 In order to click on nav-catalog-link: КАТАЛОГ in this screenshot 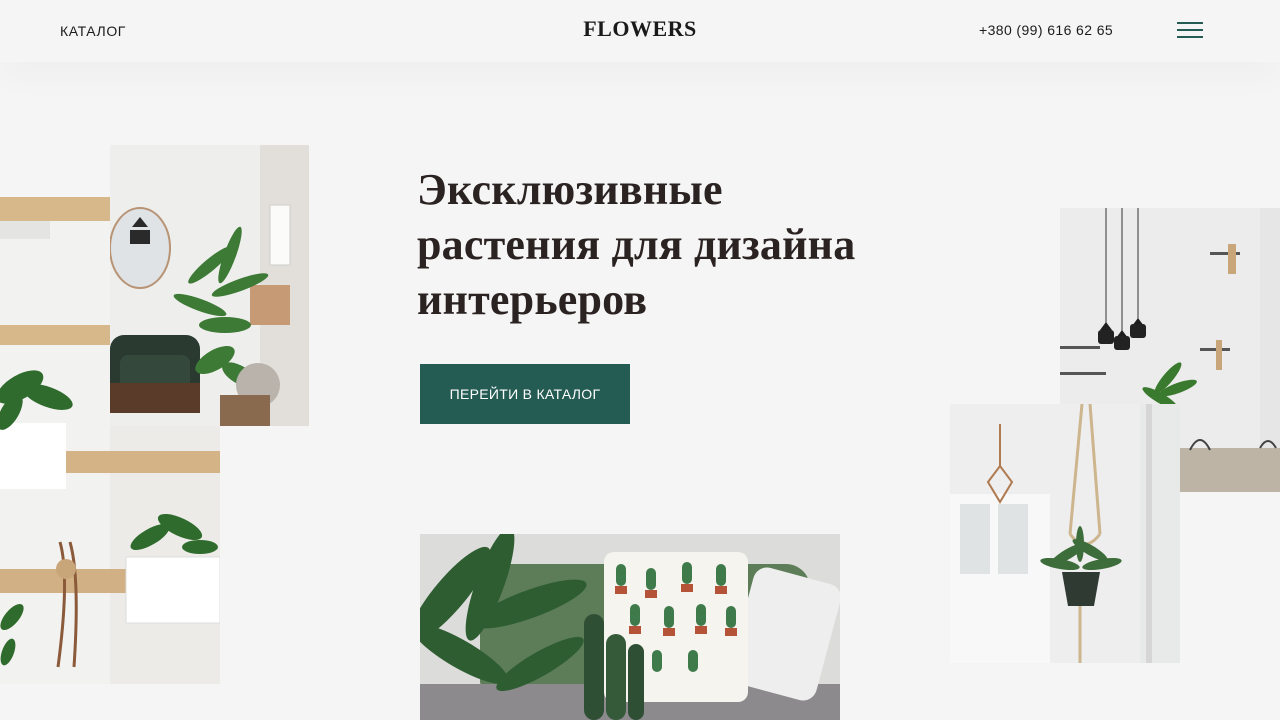, I will do `click(93, 31)`.